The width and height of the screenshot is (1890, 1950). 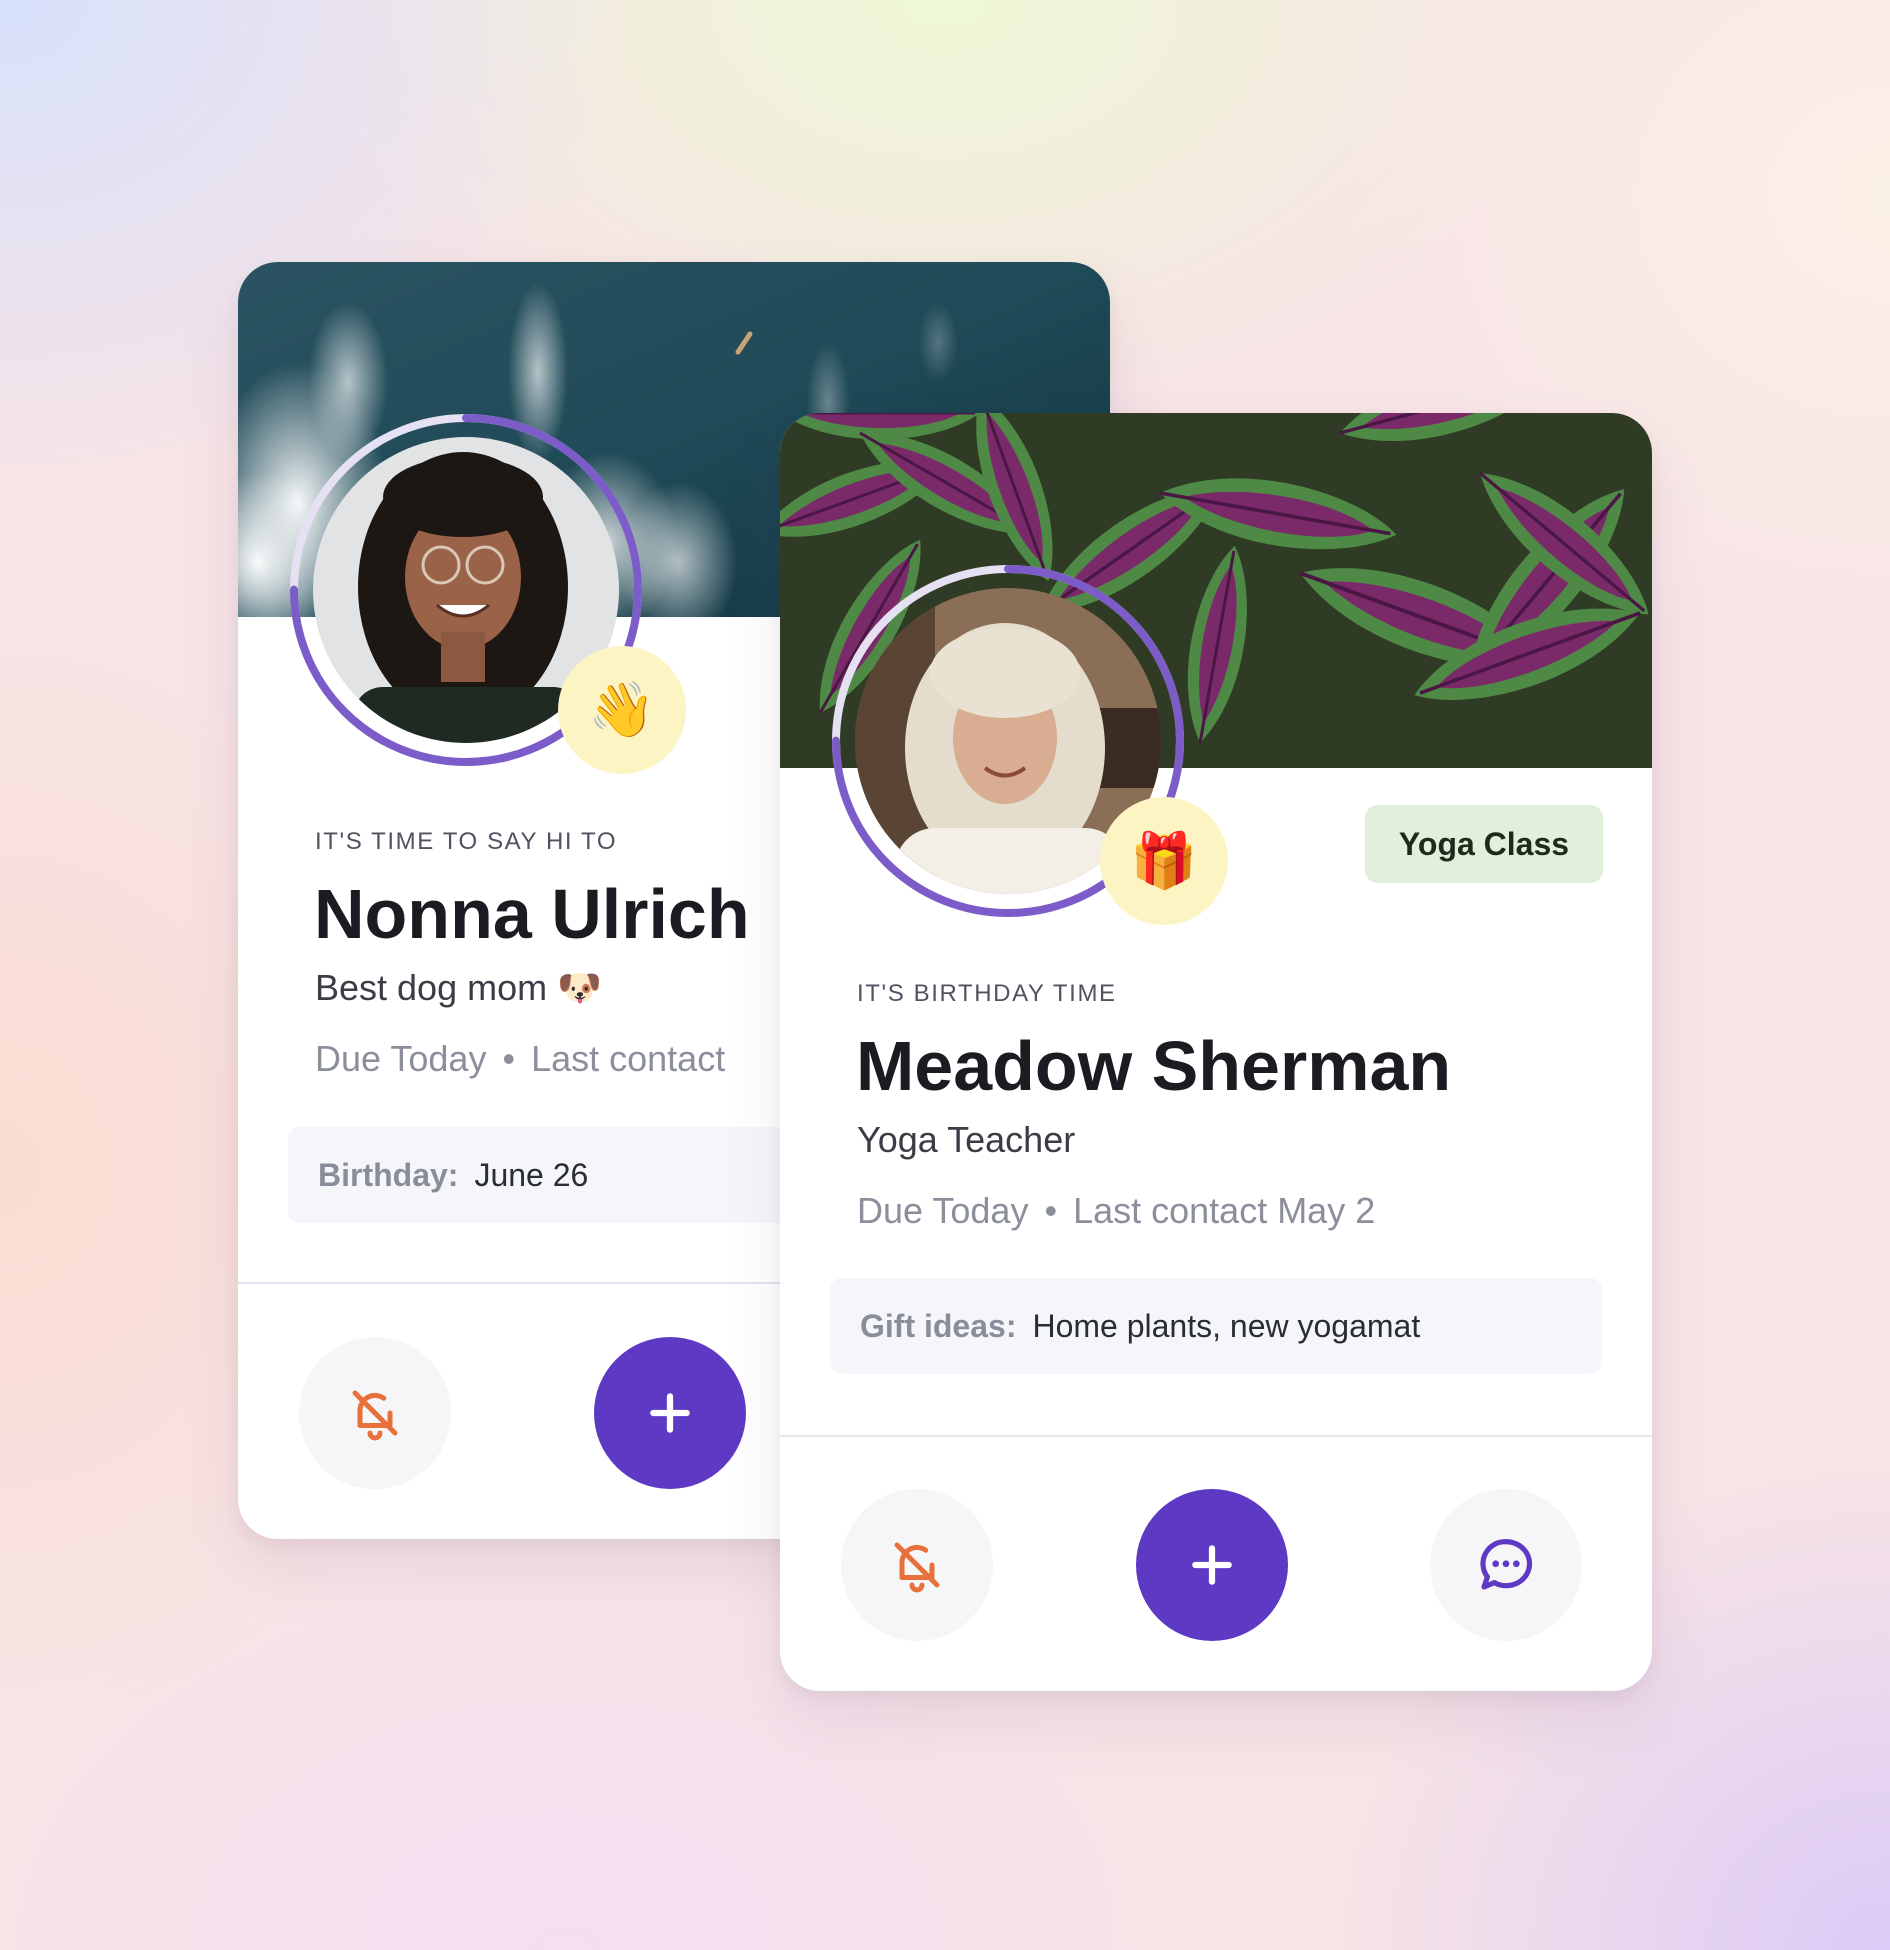 I want to click on card-eyebrow: IT'S BIRTHDAY TIME, so click(x=987, y=993).